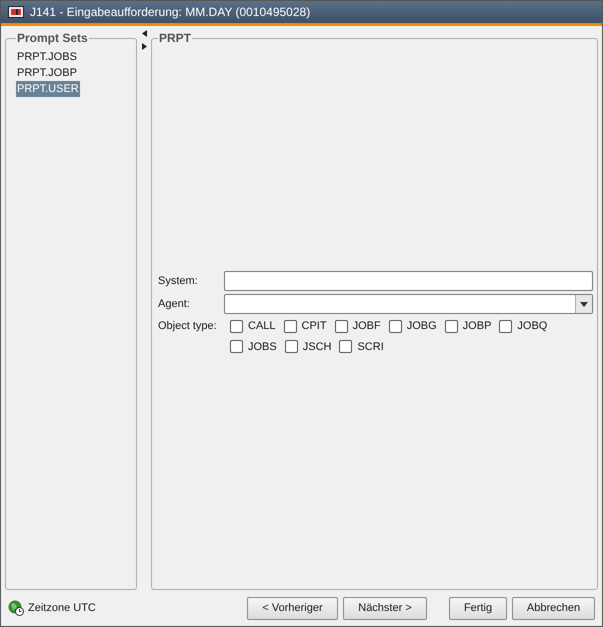 This screenshot has width=603, height=627. Describe the element at coordinates (408, 281) in the screenshot. I see `system-field` at that location.